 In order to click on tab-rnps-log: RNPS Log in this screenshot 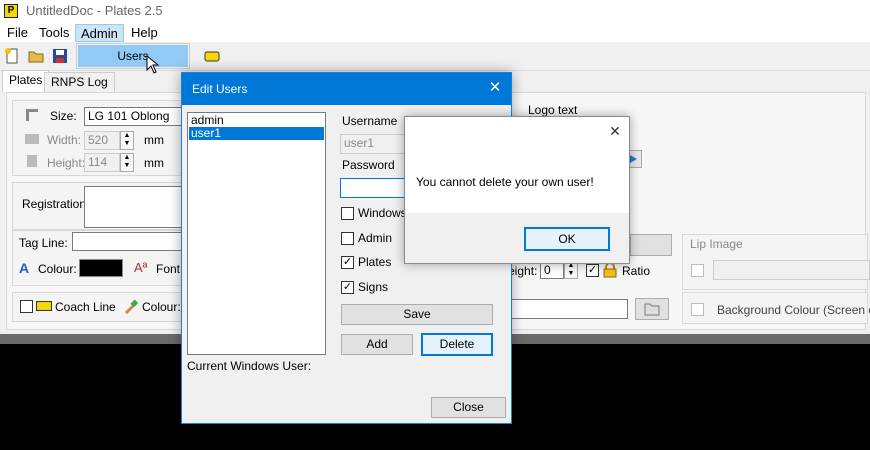, I will do `click(79, 82)`.